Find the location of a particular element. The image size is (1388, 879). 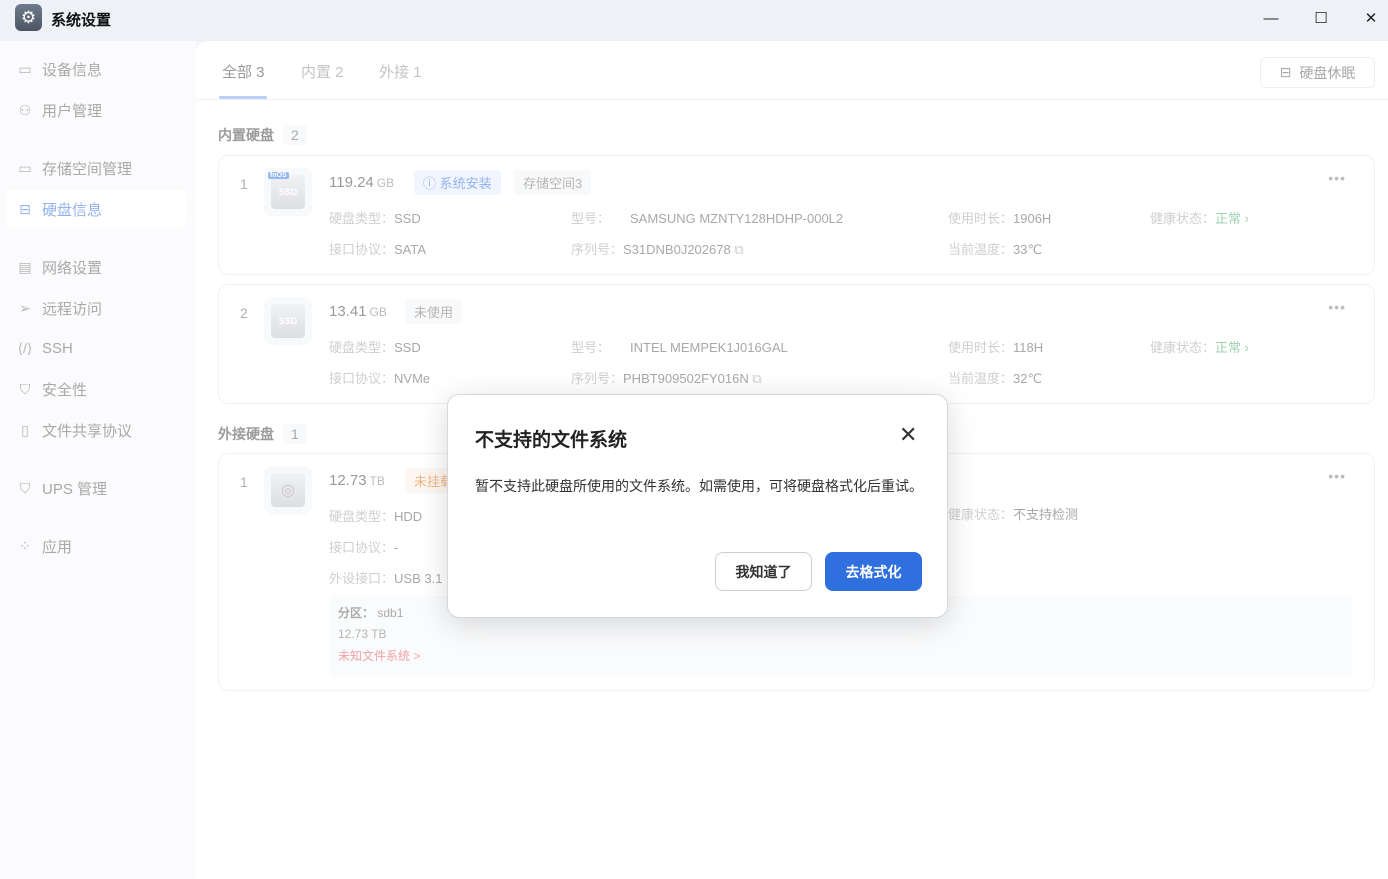

disk-protocol: 接口协议：SATA is located at coordinates (377, 248).